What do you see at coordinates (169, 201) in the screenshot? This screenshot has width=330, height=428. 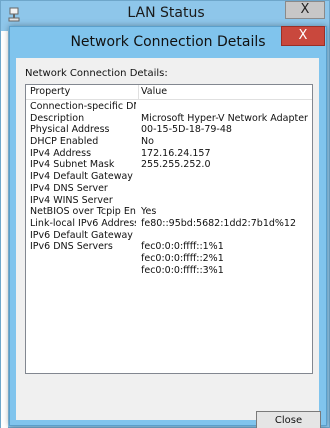 I see `table-row: IPv4 WINS Server` at bounding box center [169, 201].